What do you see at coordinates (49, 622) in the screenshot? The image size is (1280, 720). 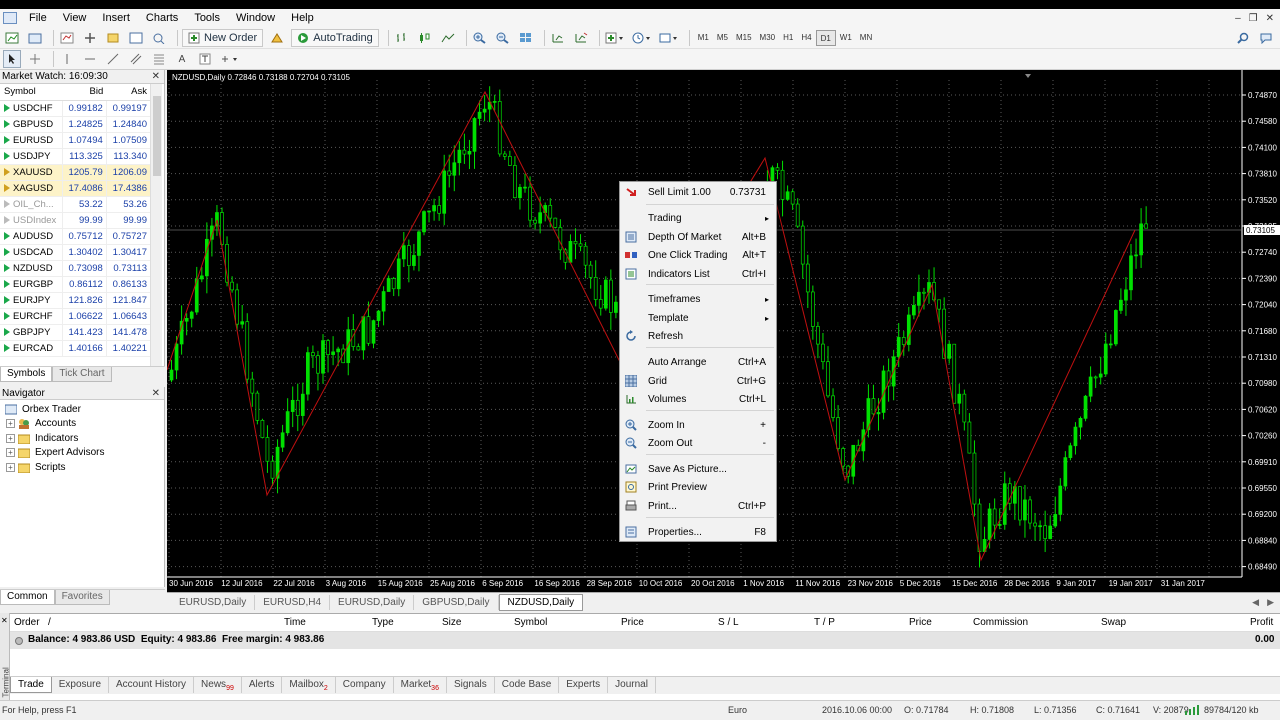 I see `sort-icon: /` at bounding box center [49, 622].